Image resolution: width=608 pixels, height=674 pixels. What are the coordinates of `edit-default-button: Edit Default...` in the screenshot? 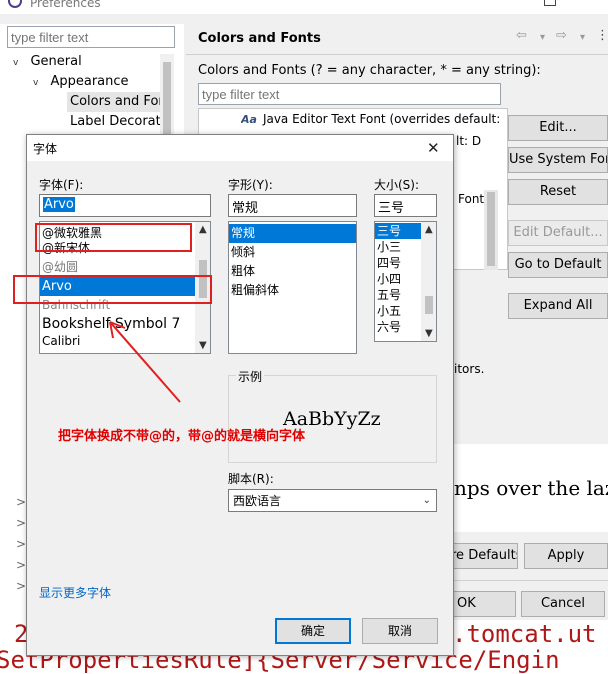 It's located at (558, 233).